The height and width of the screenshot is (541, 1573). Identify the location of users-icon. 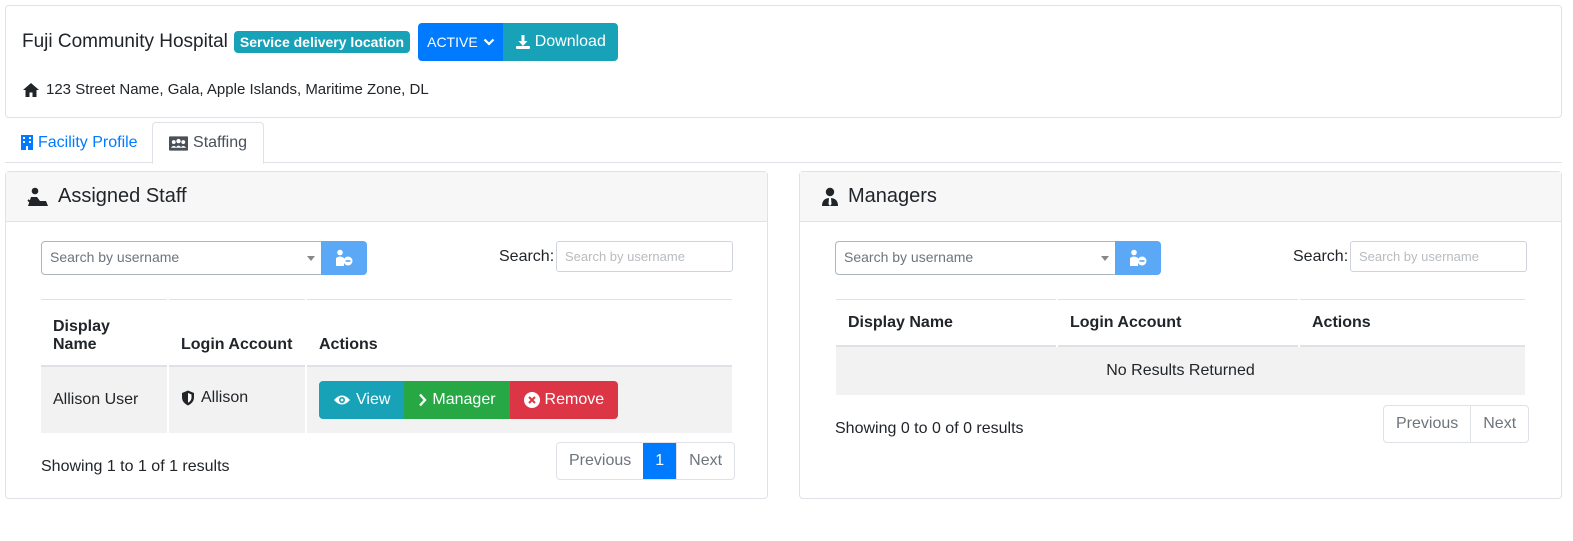
(179, 143).